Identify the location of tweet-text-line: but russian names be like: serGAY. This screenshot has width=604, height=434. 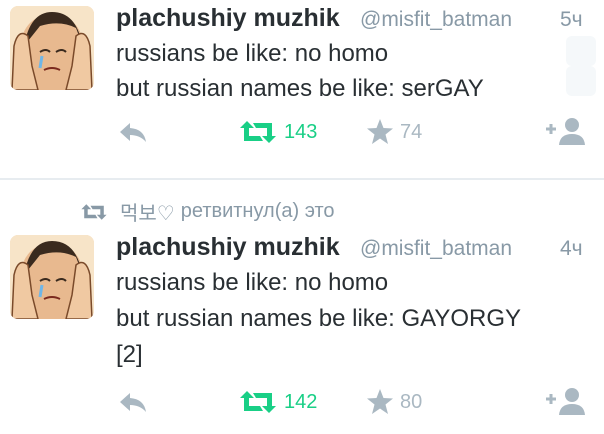
(300, 88).